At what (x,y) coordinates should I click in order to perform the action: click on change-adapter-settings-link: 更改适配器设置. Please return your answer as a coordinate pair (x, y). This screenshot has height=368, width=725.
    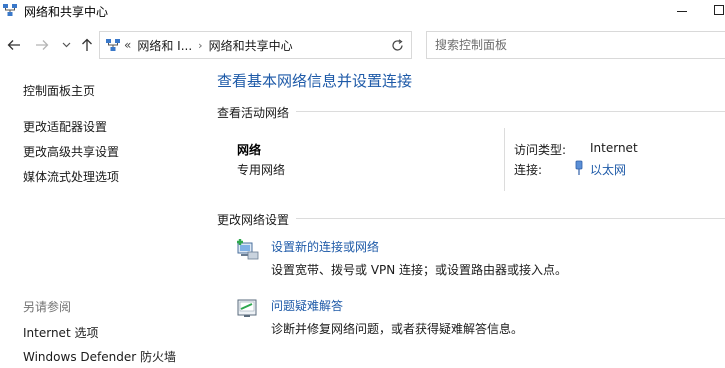
    Looking at the image, I should click on (65, 126).